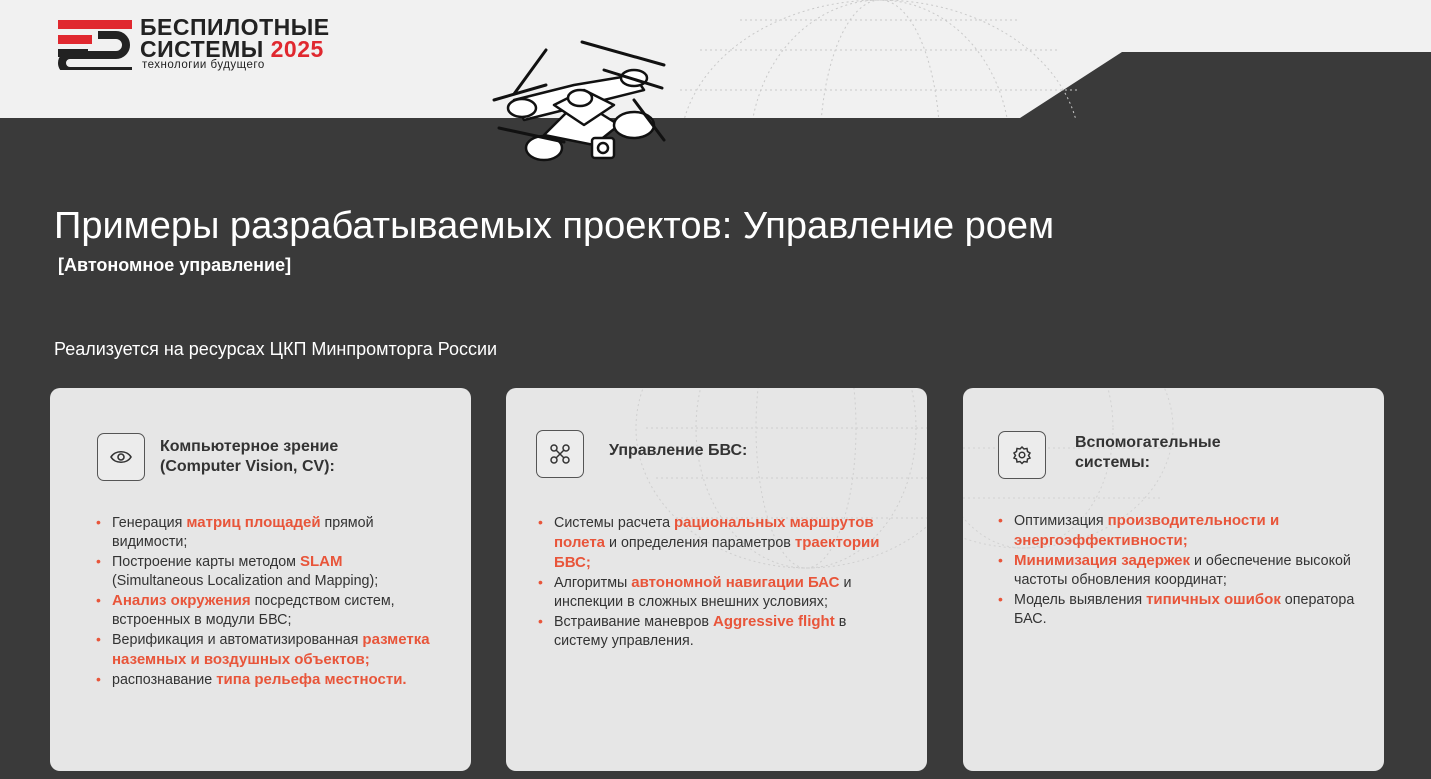 The image size is (1431, 779). I want to click on highlight-text: Aggressive flight, so click(774, 621).